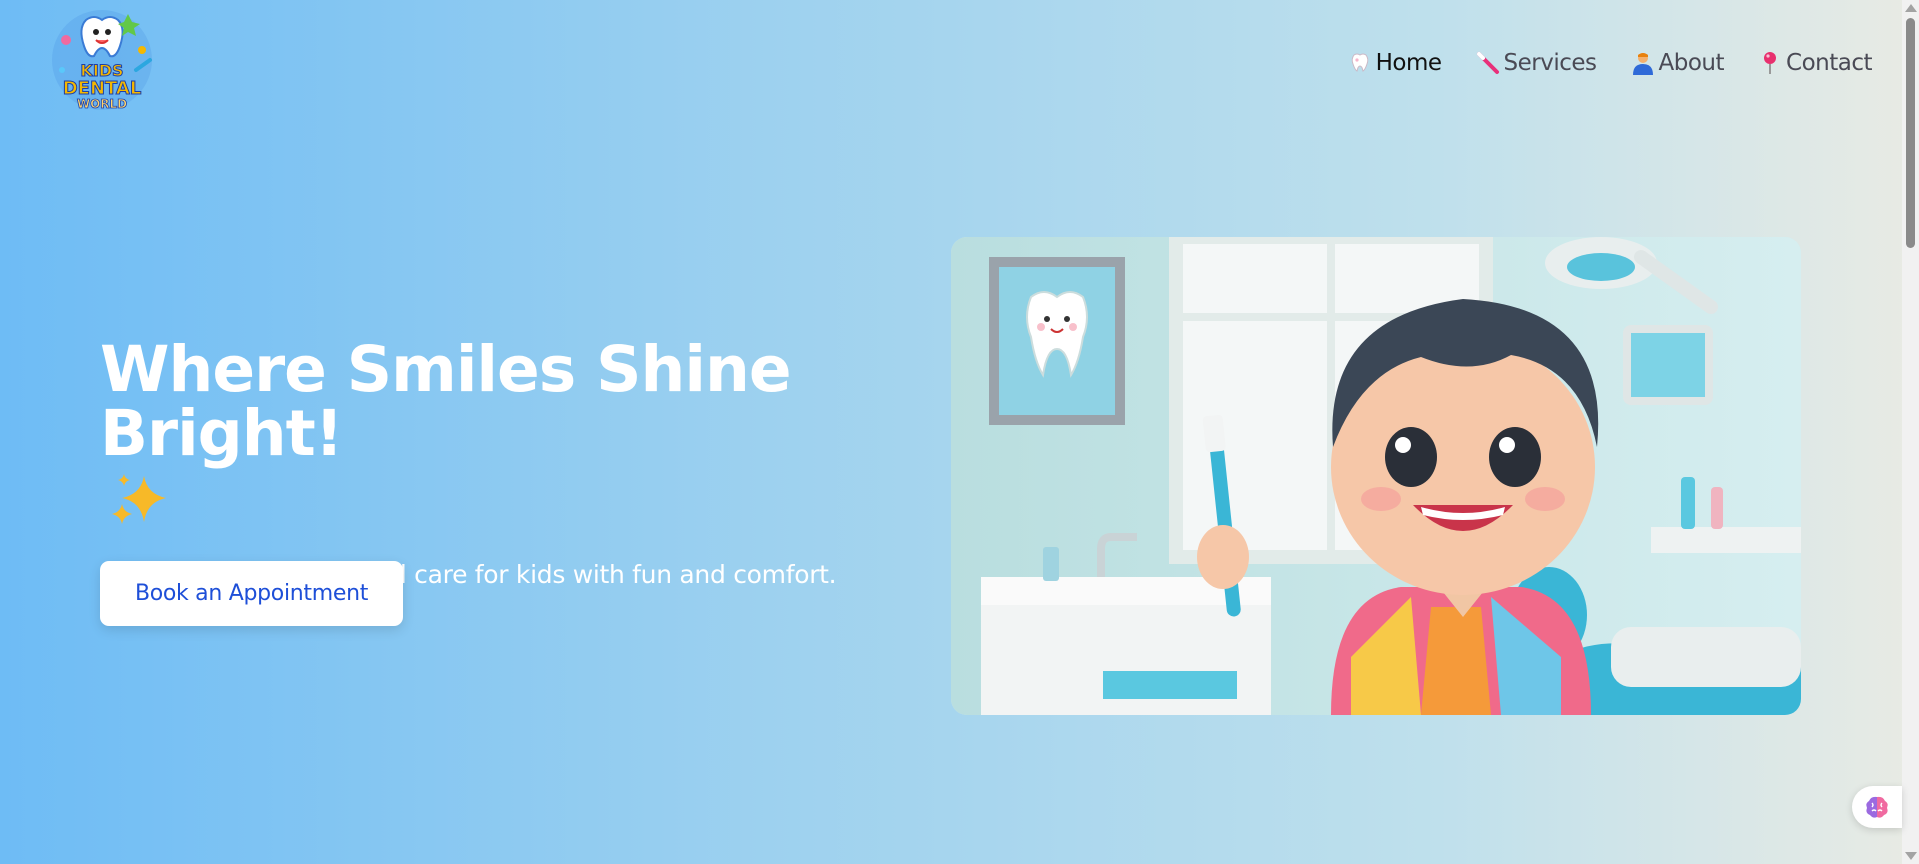  Describe the element at coordinates (251, 593) in the screenshot. I see `book-appointment-button: Book an Appointment` at that location.